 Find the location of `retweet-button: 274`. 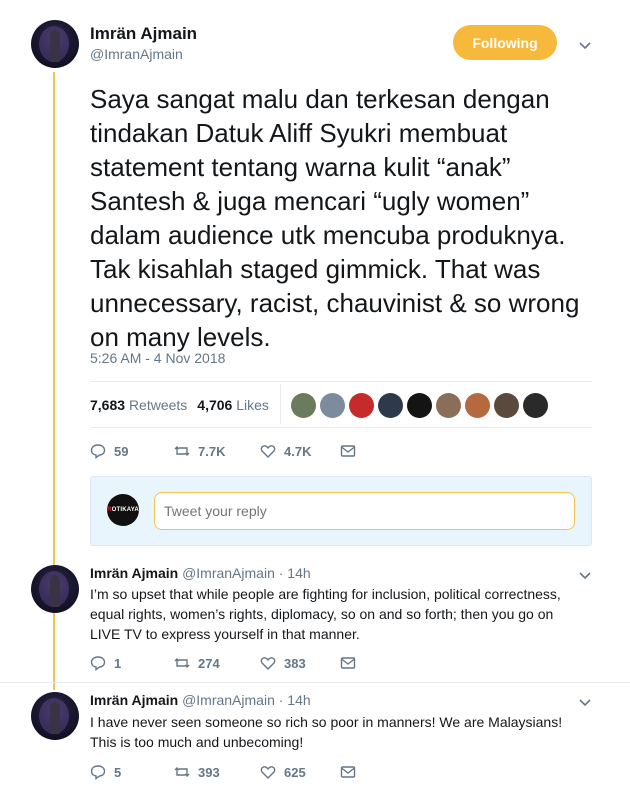

retweet-button: 274 is located at coordinates (217, 663).